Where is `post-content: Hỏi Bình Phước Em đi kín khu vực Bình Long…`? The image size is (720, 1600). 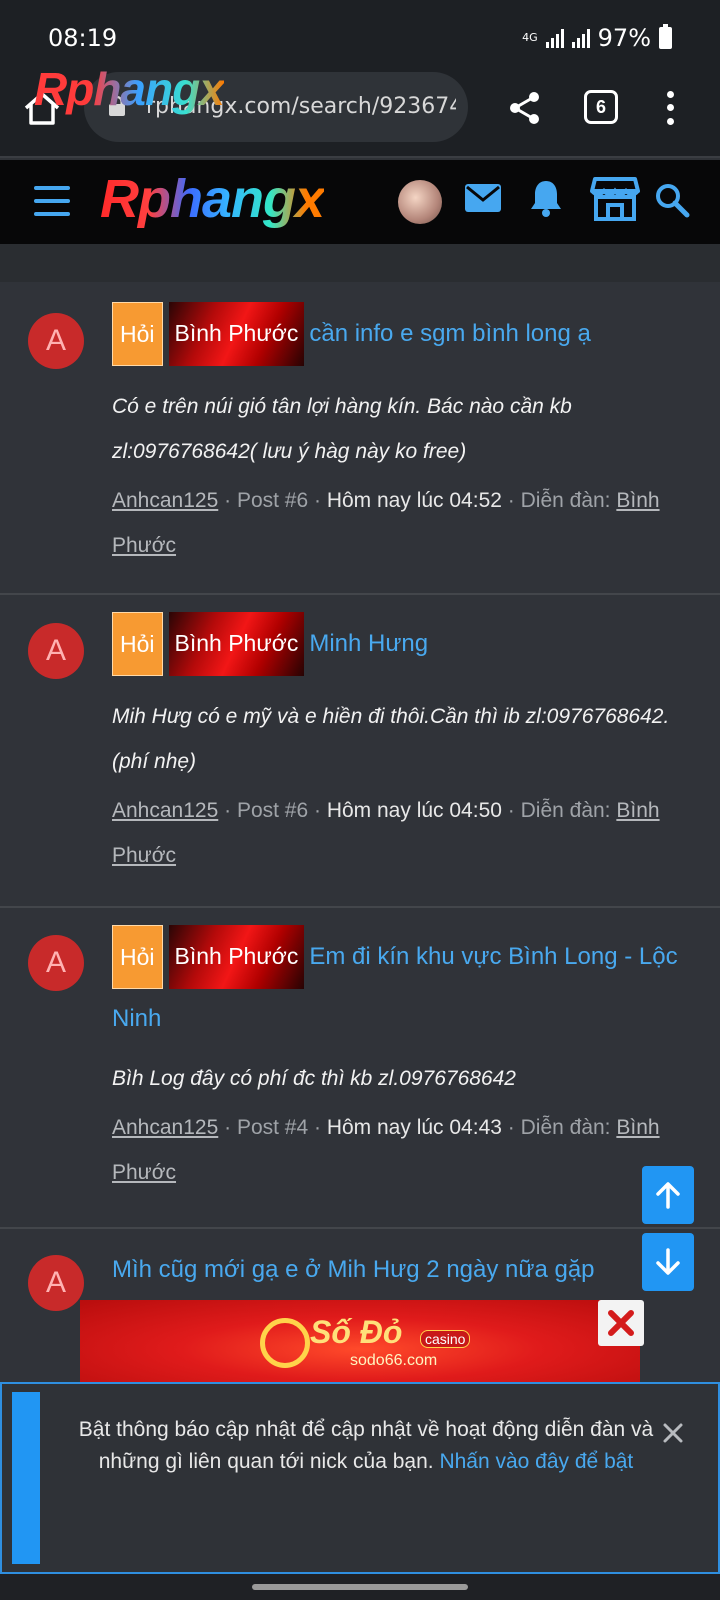 post-content: Hỏi Bình Phước Em đi kín khu vực Bình Long… is located at coordinates (402, 1060).